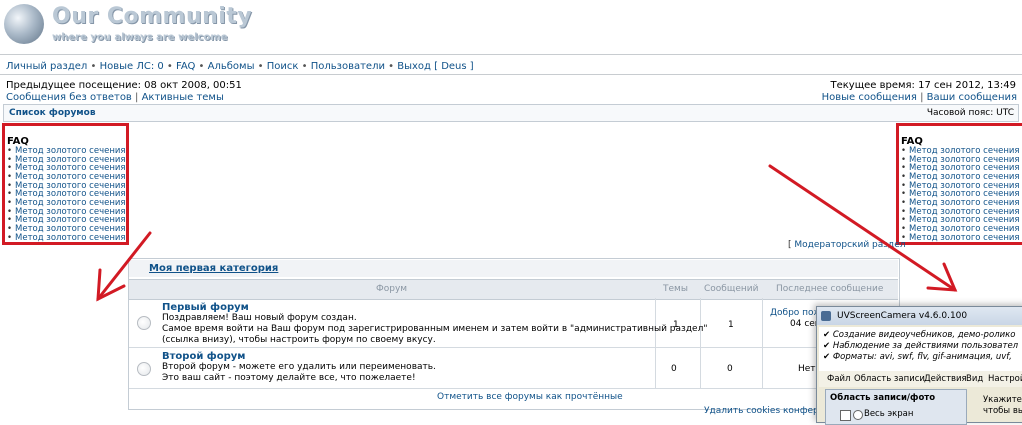  I want to click on panel-title: Область записи/фото, so click(883, 398).